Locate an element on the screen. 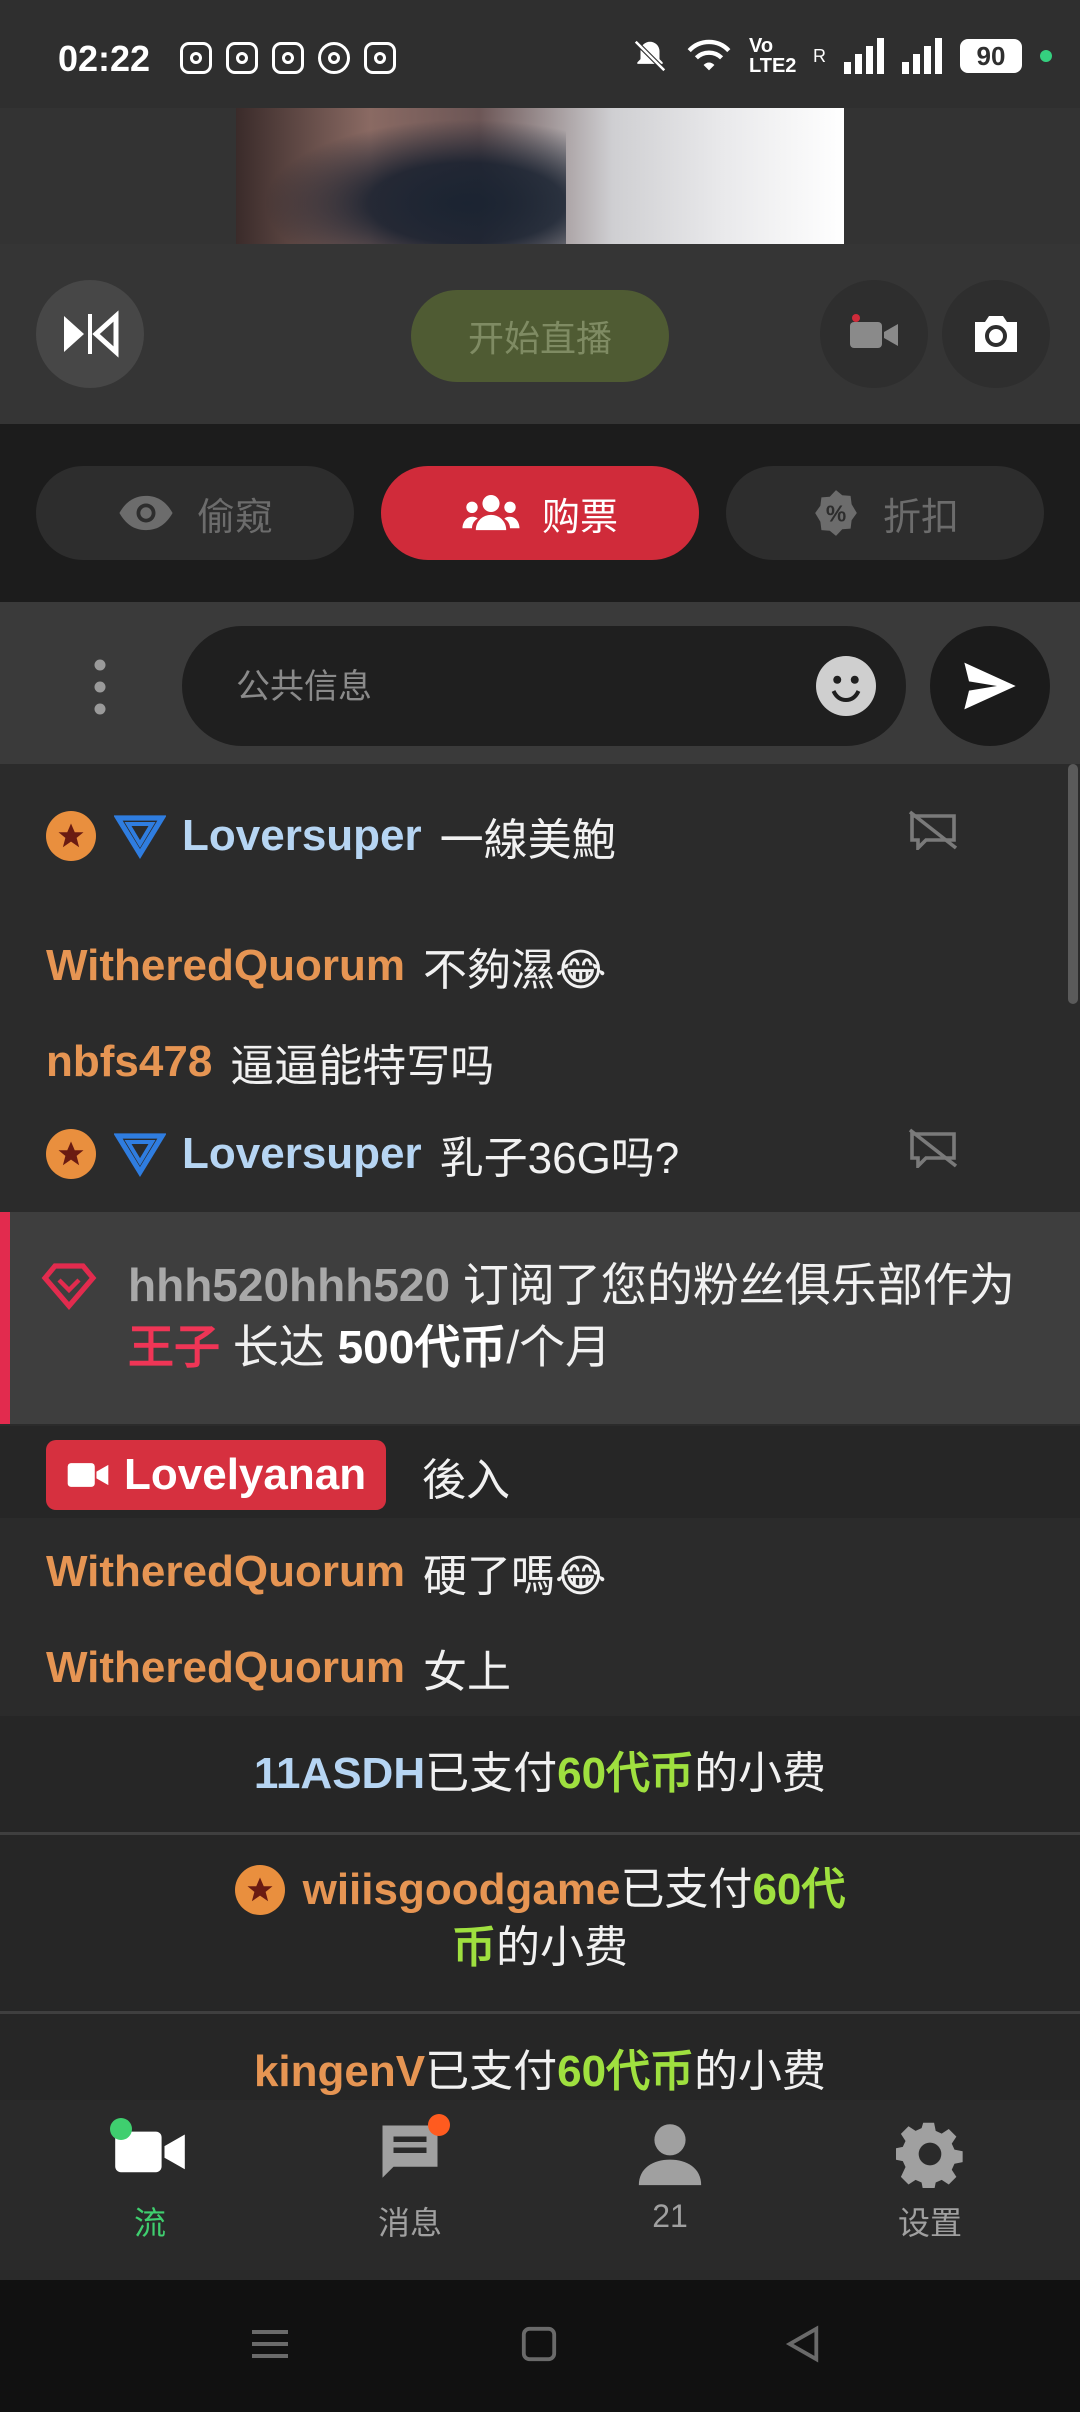  chat-text: 女上 is located at coordinates (466, 1672).